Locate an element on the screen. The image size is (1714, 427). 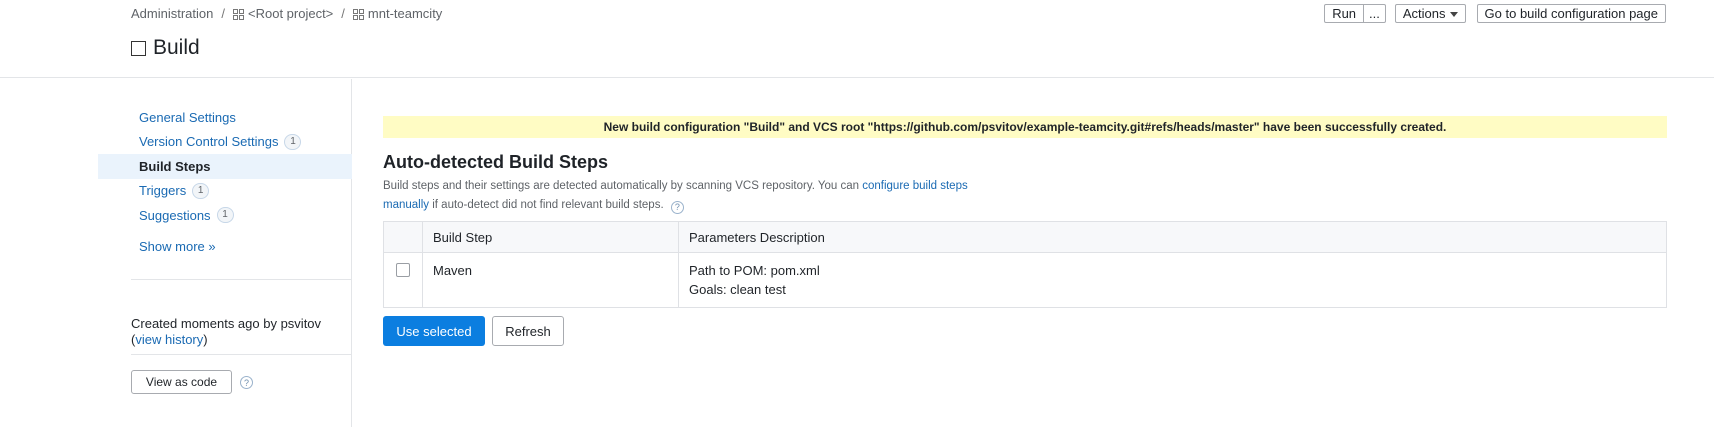
sidebar-item-label: Triggers is located at coordinates (163, 191).